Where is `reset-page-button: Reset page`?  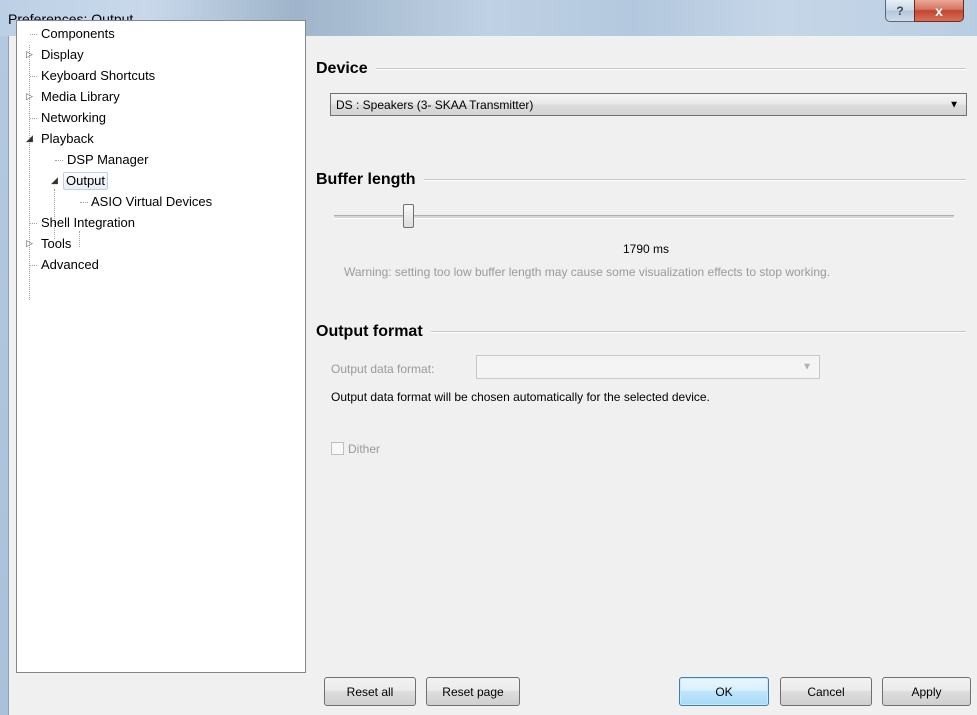
reset-page-button: Reset page is located at coordinates (473, 691).